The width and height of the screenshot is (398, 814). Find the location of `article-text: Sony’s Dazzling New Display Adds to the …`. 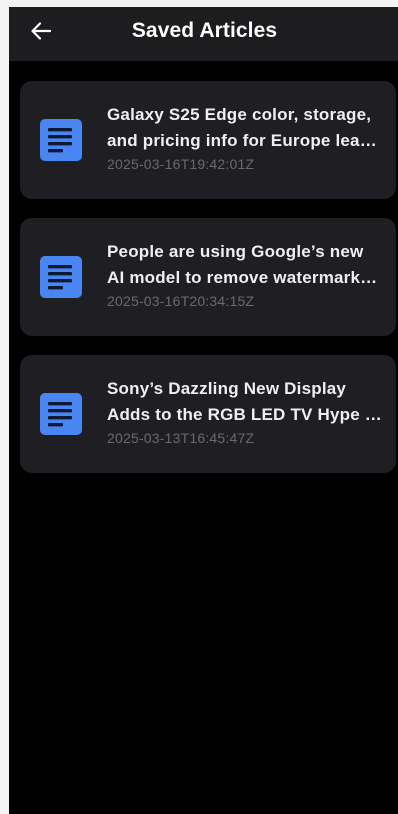

article-text: Sony’s Dazzling New Display Adds to the … is located at coordinates (245, 411).